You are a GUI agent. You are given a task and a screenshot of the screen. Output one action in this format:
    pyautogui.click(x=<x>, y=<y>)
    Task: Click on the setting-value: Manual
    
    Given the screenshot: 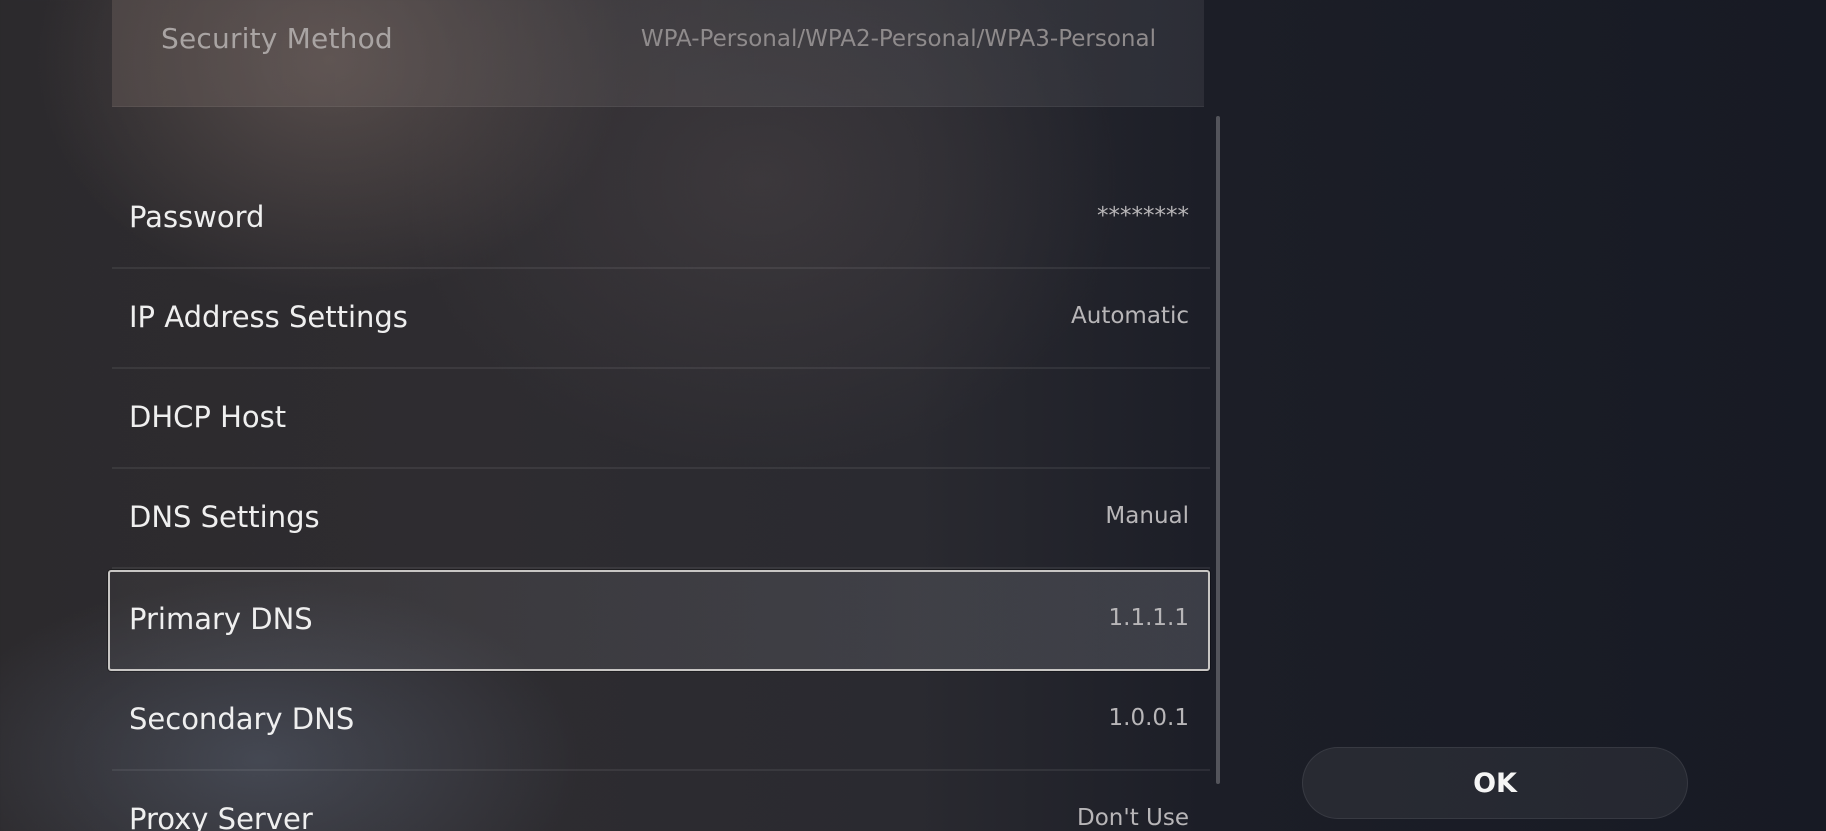 What is the action you would take?
    pyautogui.click(x=1147, y=516)
    